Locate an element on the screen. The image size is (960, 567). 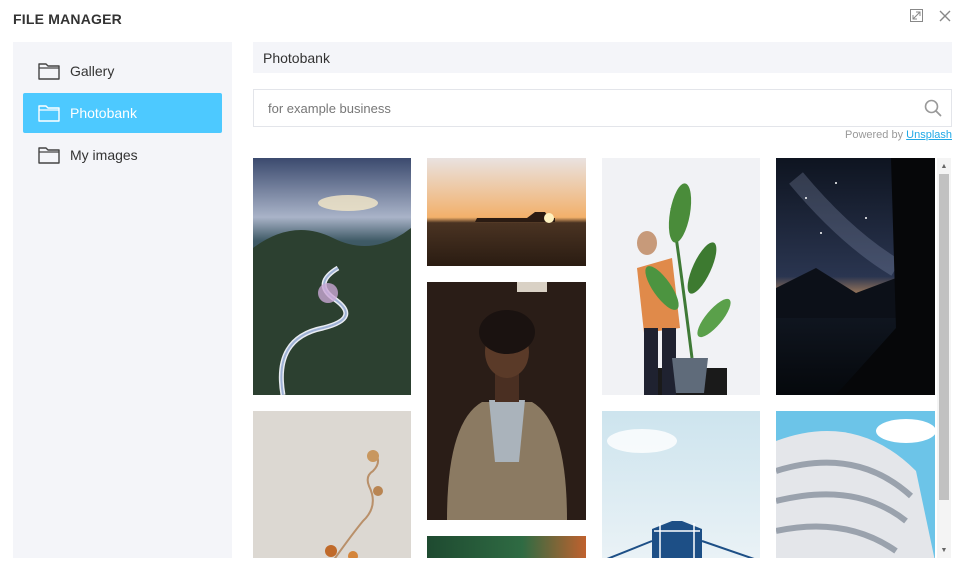
sidebar-item-photobank: Photobank is located at coordinates (122, 113).